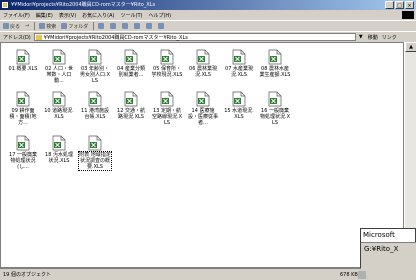 The image size is (416, 280). I want to click on microsoft-dialog: Microsoft G:¥Rito_X, so click(388, 248).